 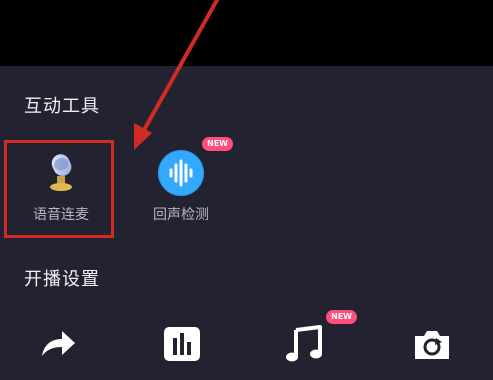 What do you see at coordinates (432, 344) in the screenshot?
I see `camera-flip-icon` at bounding box center [432, 344].